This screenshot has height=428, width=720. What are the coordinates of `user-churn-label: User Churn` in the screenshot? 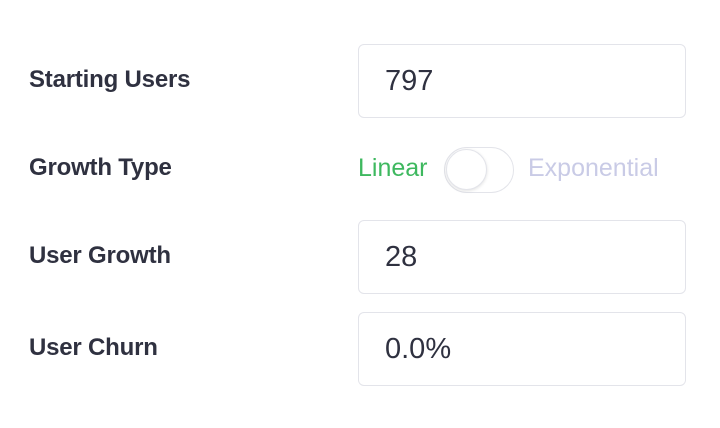 It's located at (93, 347).